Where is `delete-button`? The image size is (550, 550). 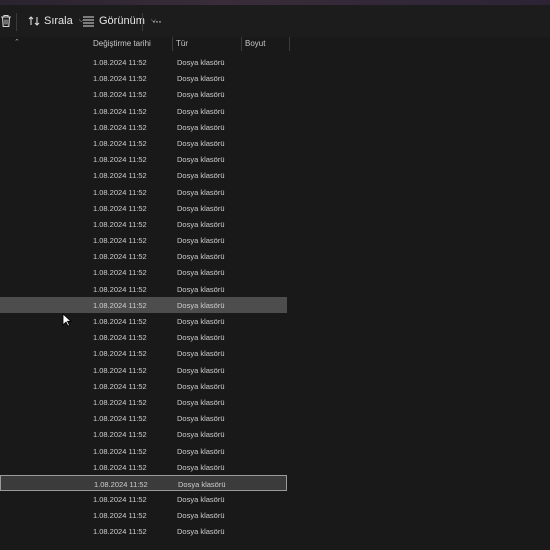
delete-button is located at coordinates (8, 21).